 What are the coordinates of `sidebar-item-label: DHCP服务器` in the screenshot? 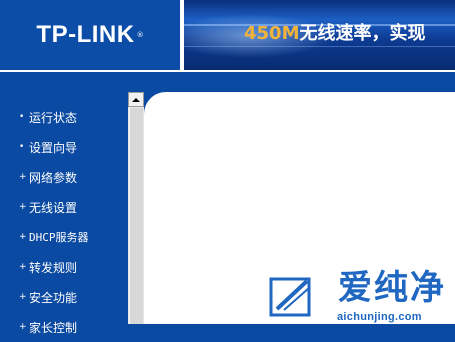 It's located at (59, 237).